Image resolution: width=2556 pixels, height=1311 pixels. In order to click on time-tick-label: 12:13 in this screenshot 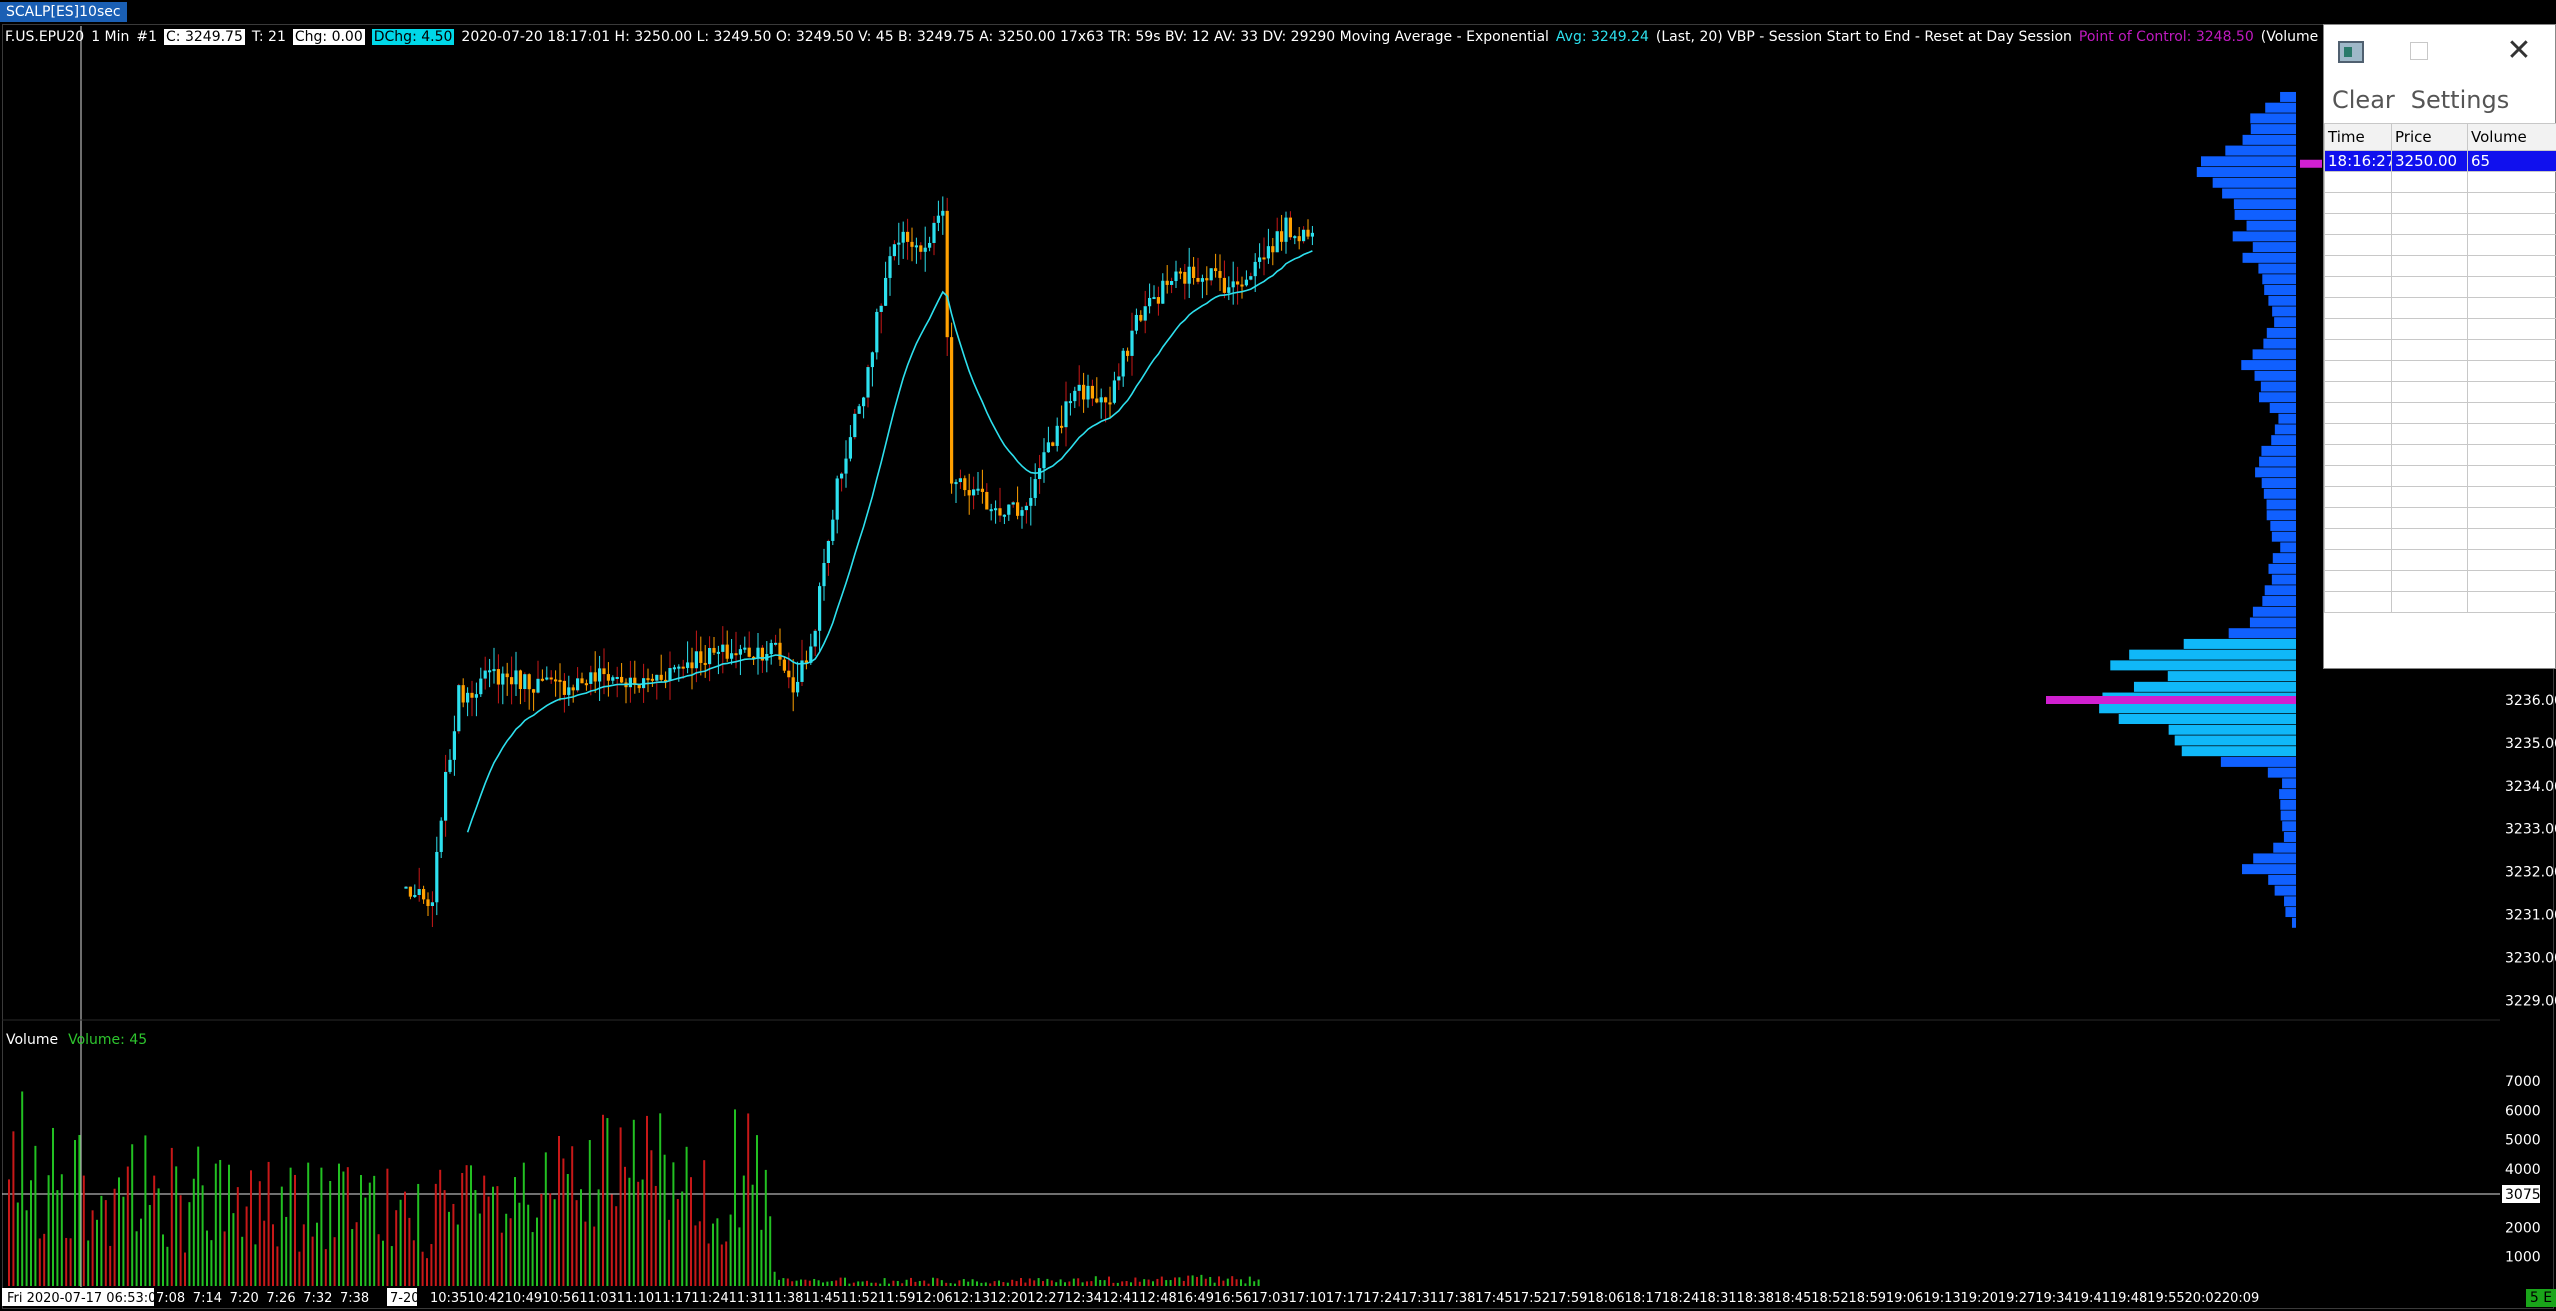, I will do `click(971, 1298)`.